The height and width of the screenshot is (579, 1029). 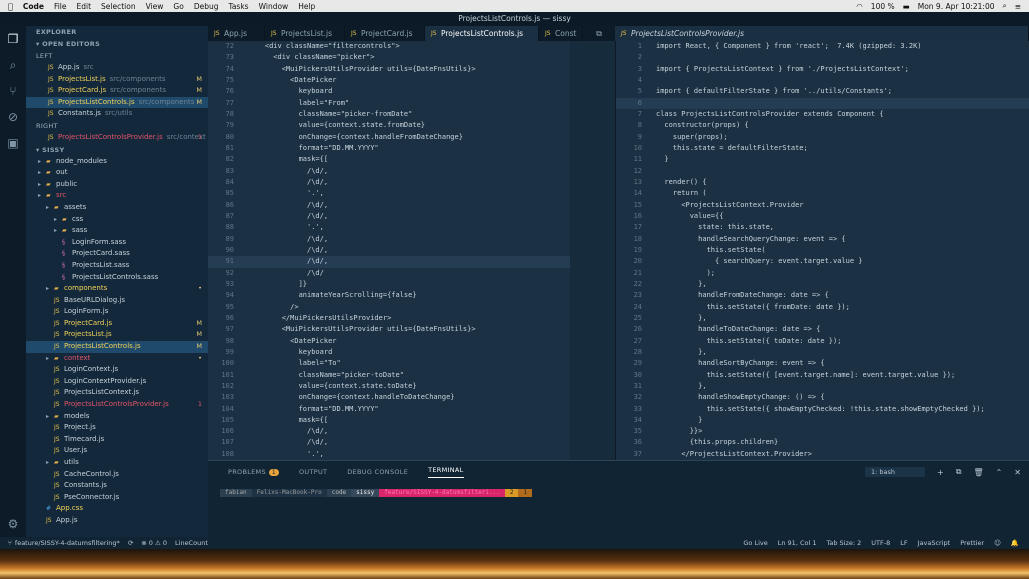 What do you see at coordinates (393, 193) in the screenshot?
I see `code-line: 85 '.',` at bounding box center [393, 193].